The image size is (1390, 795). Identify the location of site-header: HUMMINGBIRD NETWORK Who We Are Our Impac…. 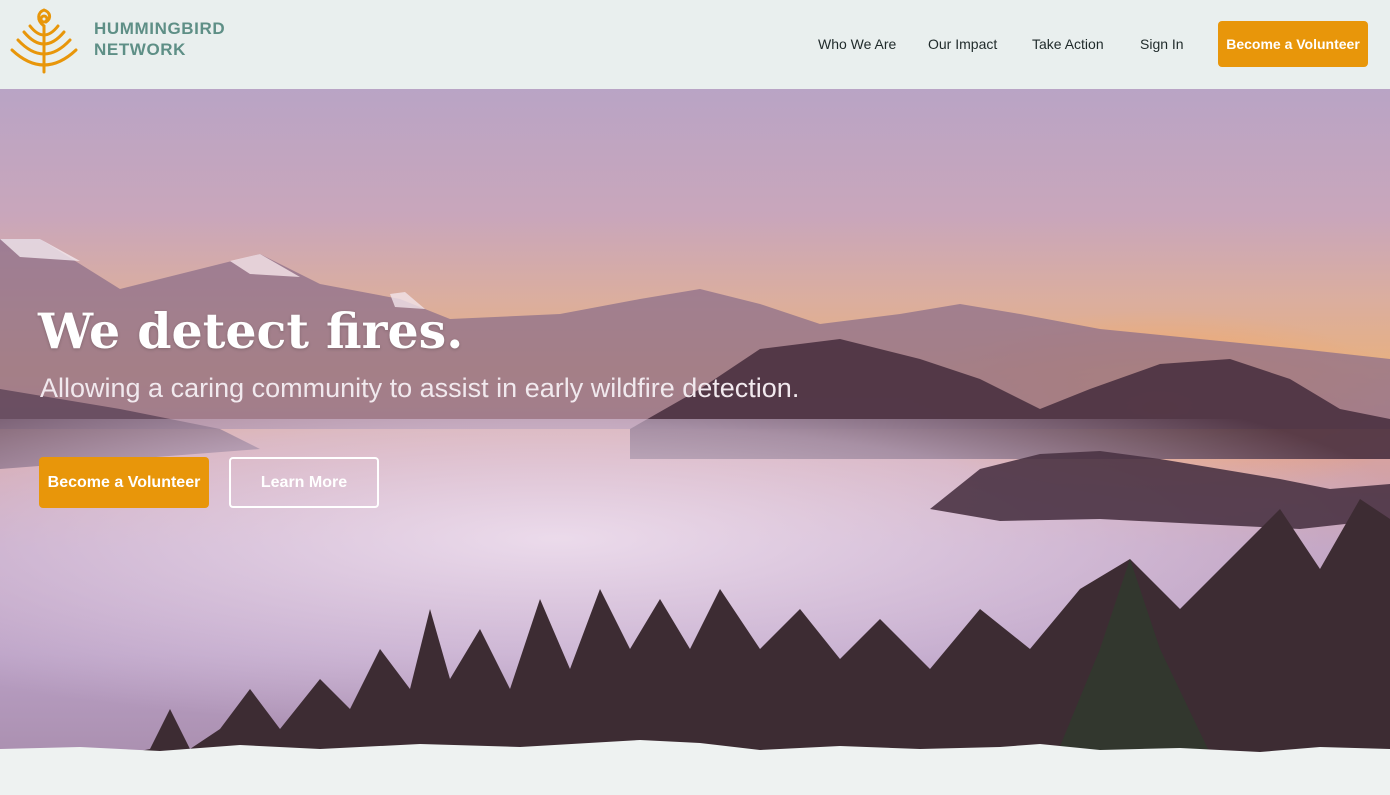
(695, 44).